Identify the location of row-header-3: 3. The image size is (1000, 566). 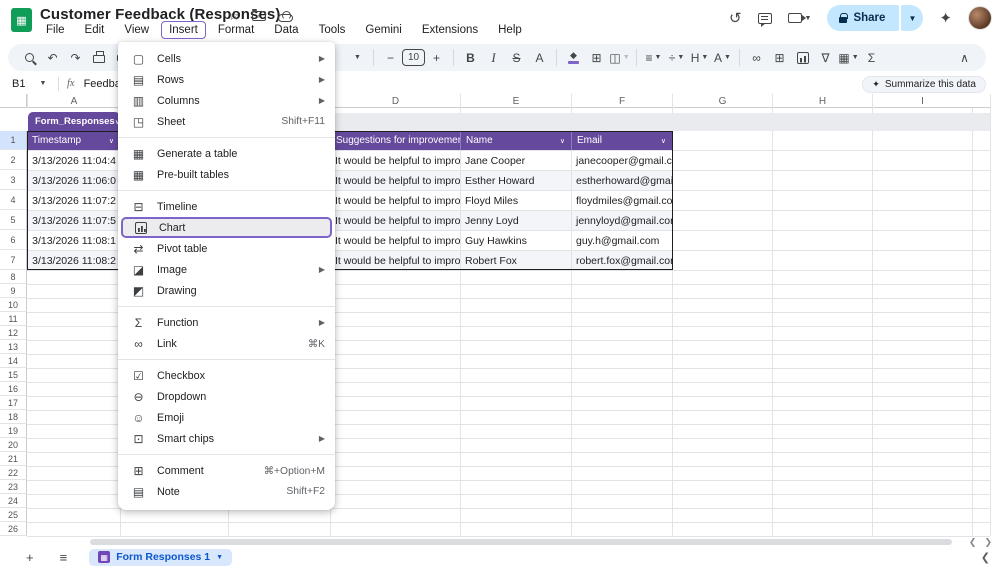
(13, 180).